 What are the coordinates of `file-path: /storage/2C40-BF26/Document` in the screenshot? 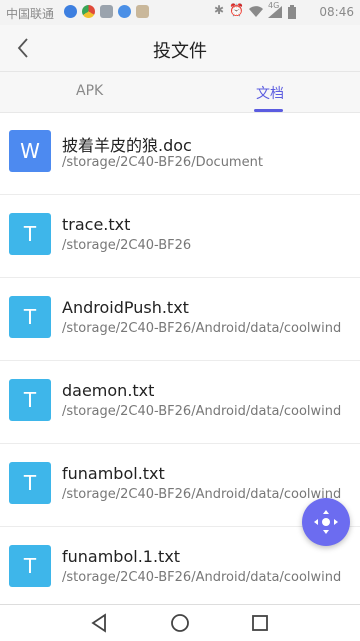 It's located at (162, 162).